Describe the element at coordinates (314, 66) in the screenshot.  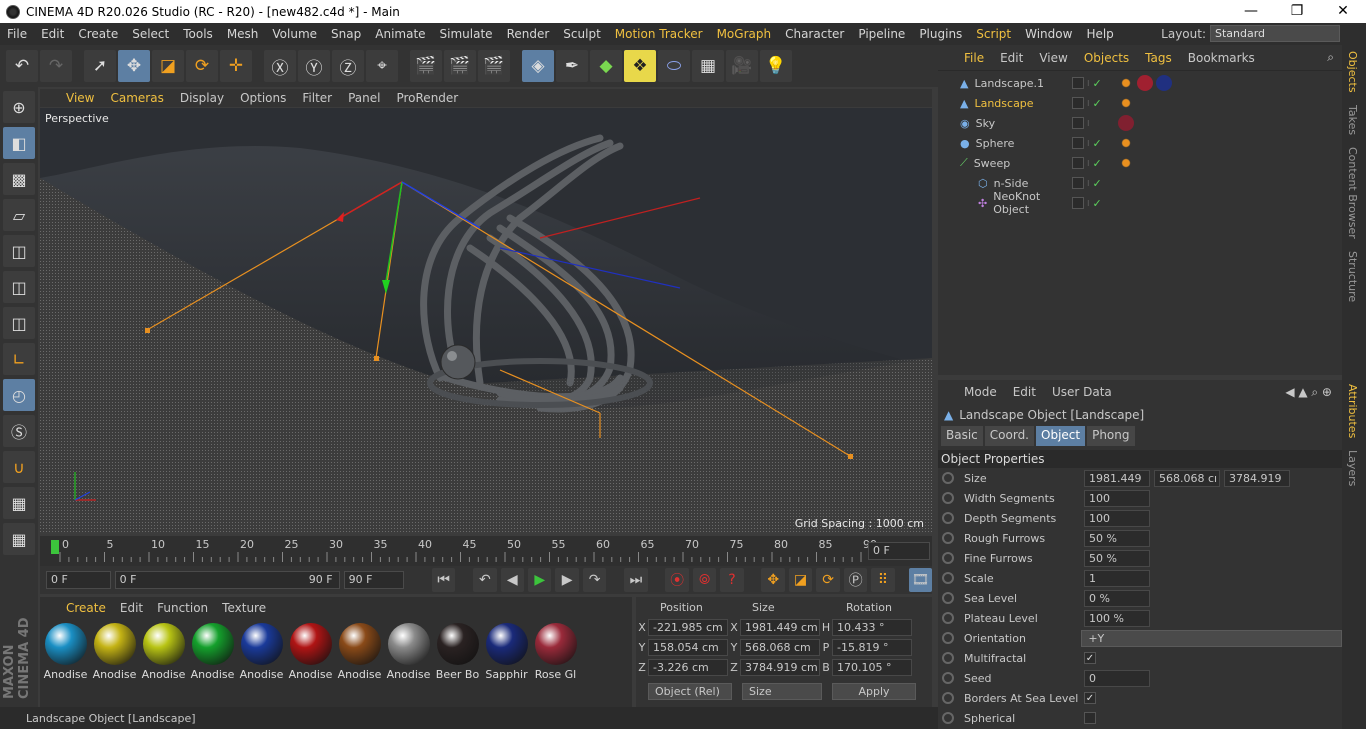
I see `y-axis-lock-icon: Ⓨ` at that location.